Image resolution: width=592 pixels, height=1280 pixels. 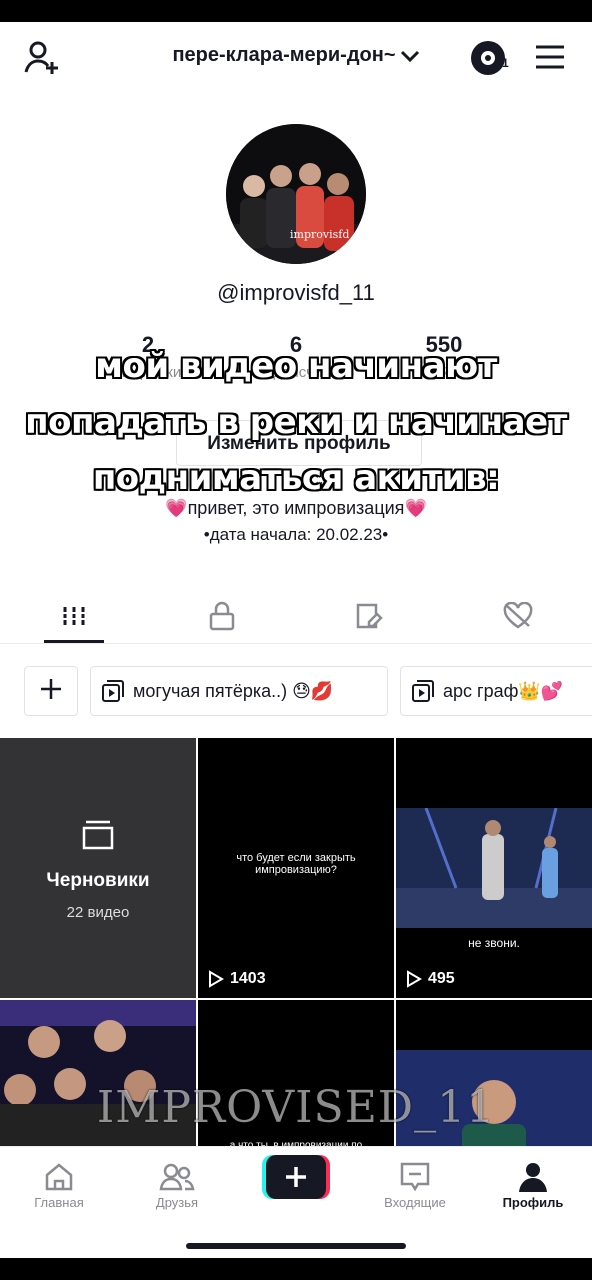 I want to click on inbox-icon, so click(x=415, y=1177).